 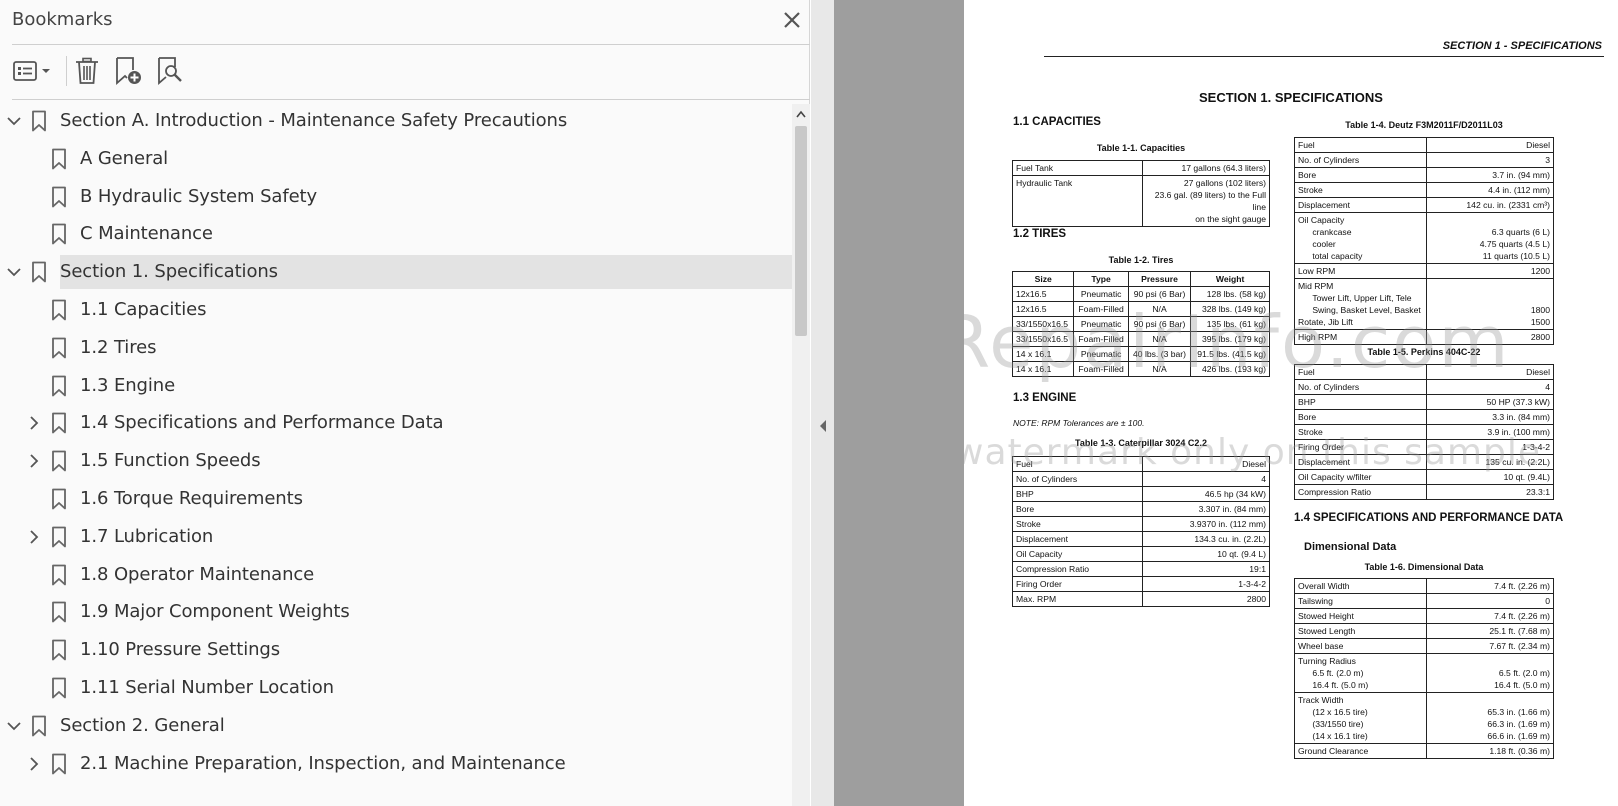 What do you see at coordinates (1043, 339) in the screenshot?
I see `table-cell: 33/1550x16.5` at bounding box center [1043, 339].